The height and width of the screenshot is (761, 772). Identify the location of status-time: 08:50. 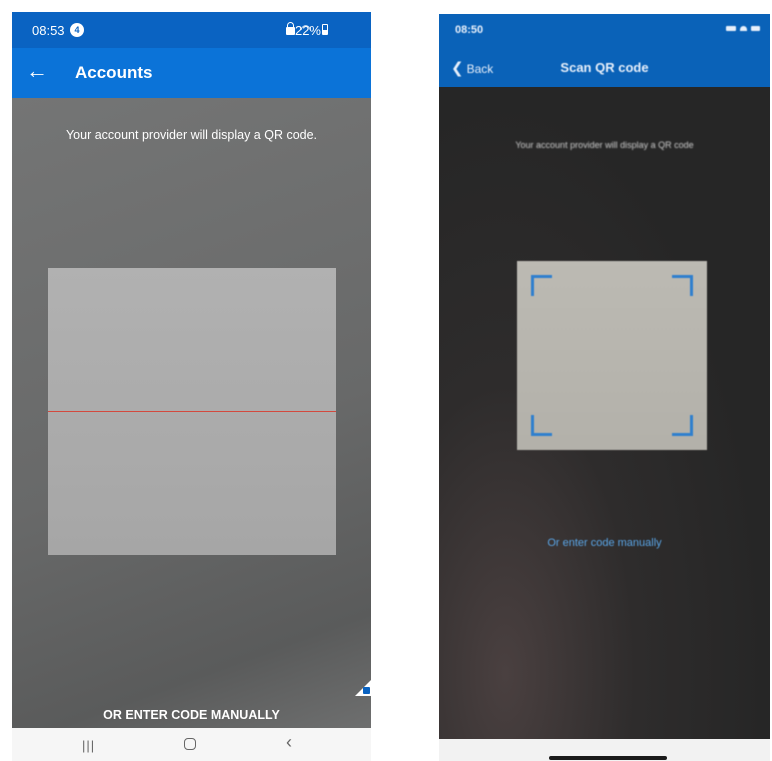
(469, 30).